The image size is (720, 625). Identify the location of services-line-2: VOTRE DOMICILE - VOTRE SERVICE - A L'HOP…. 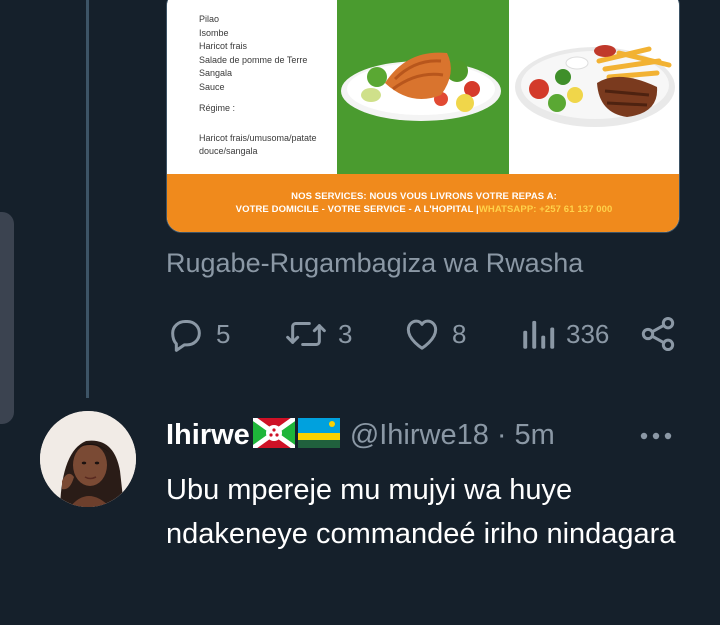
(423, 209).